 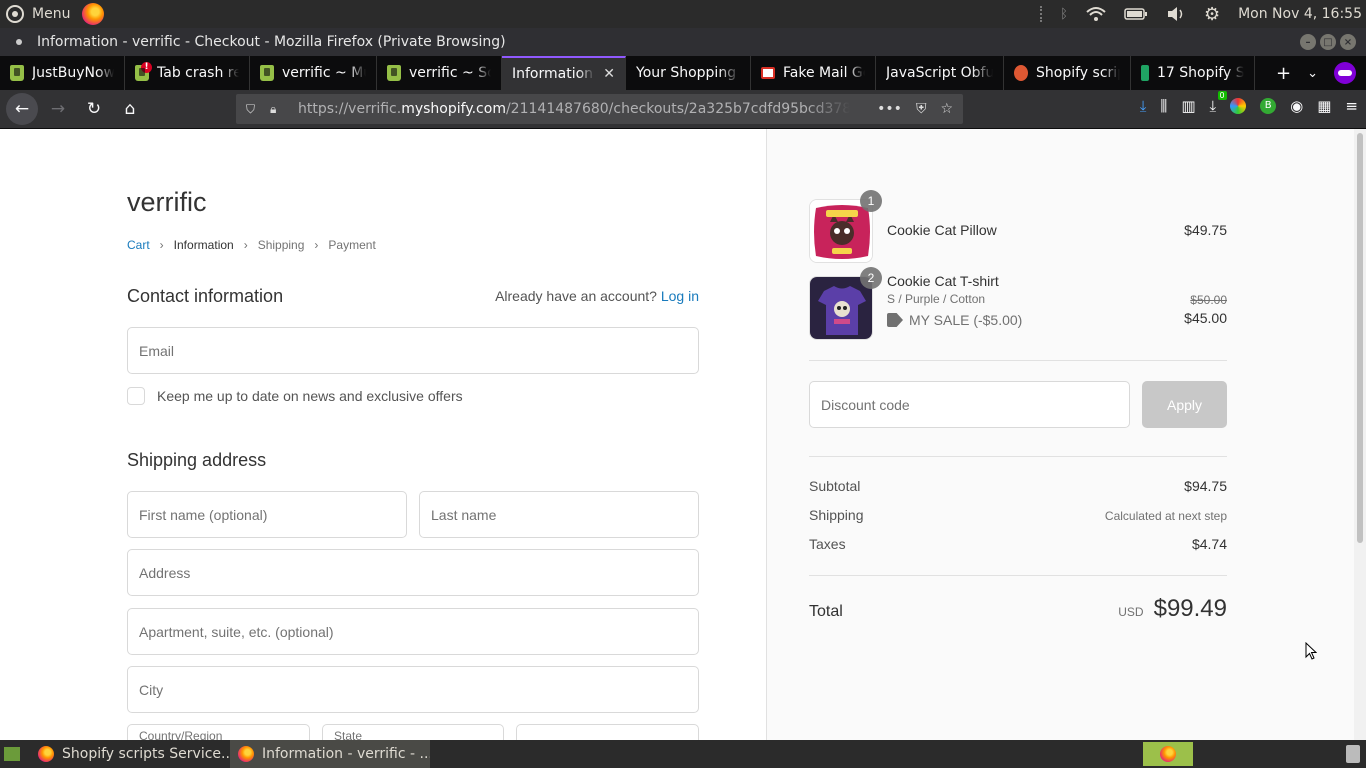 I want to click on page-actions-ellipsis-icon: •••, so click(x=889, y=109).